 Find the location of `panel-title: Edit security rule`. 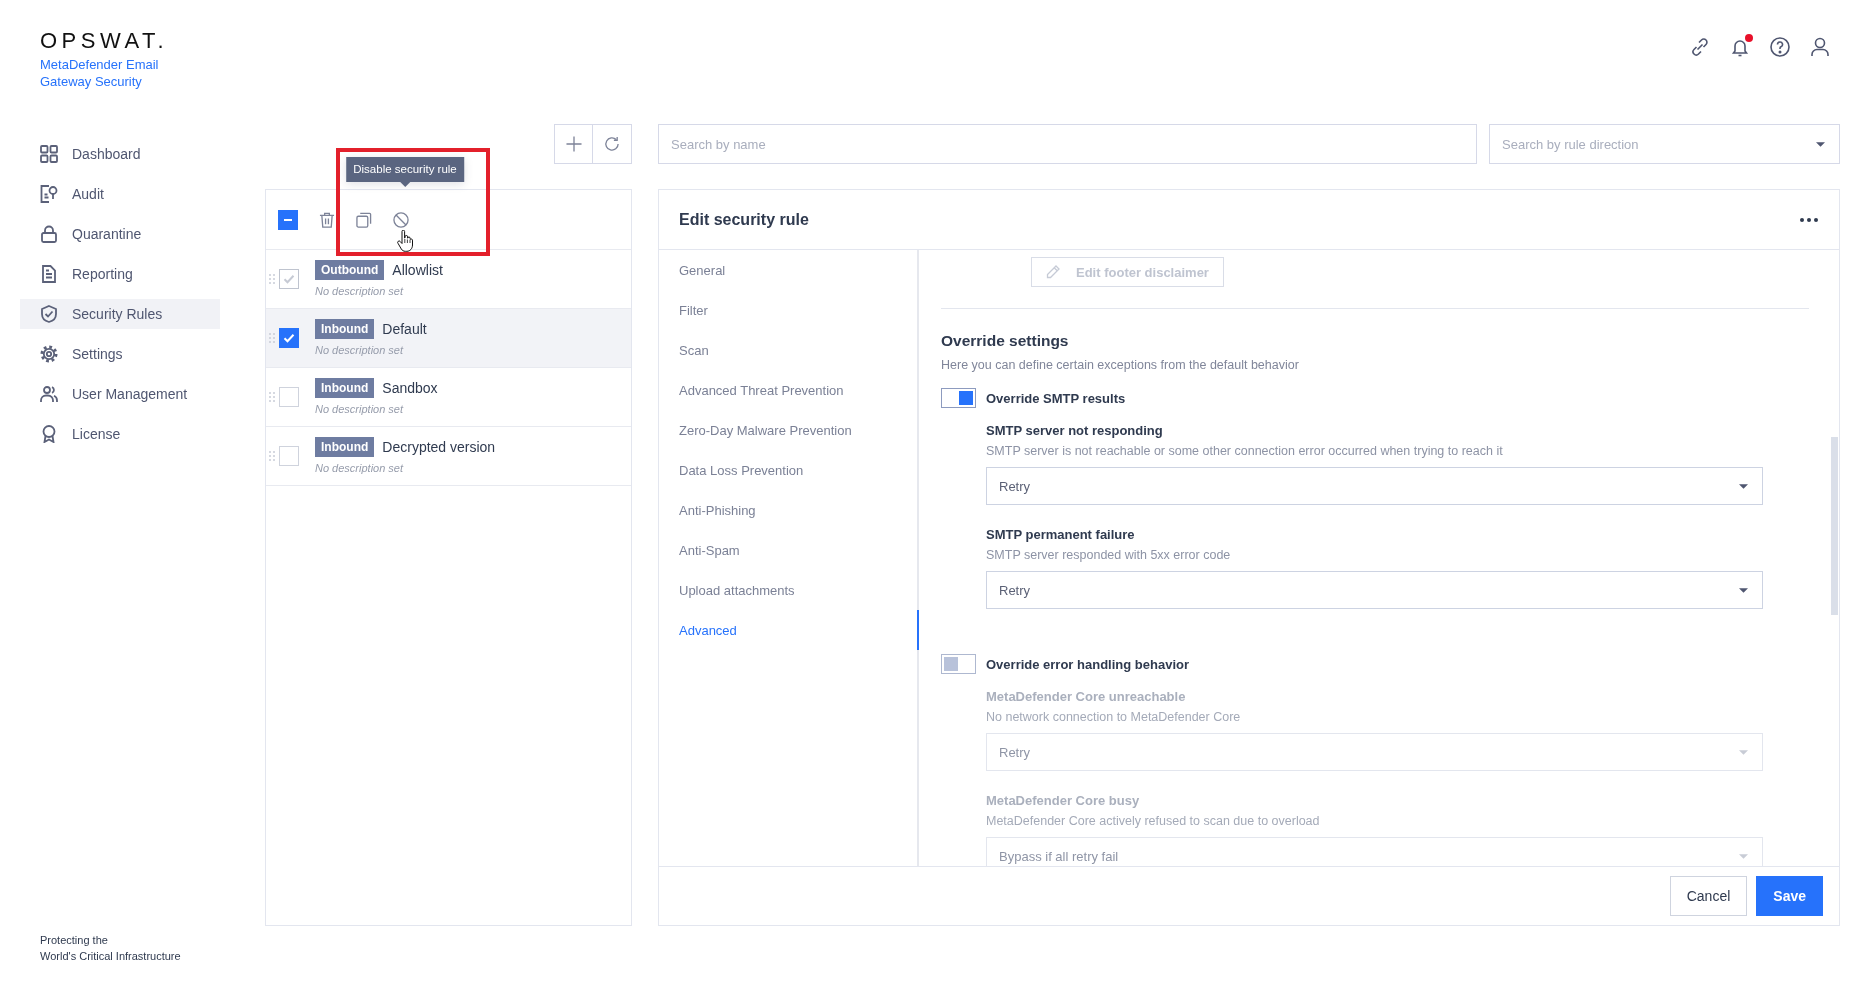

panel-title: Edit security rule is located at coordinates (744, 219).